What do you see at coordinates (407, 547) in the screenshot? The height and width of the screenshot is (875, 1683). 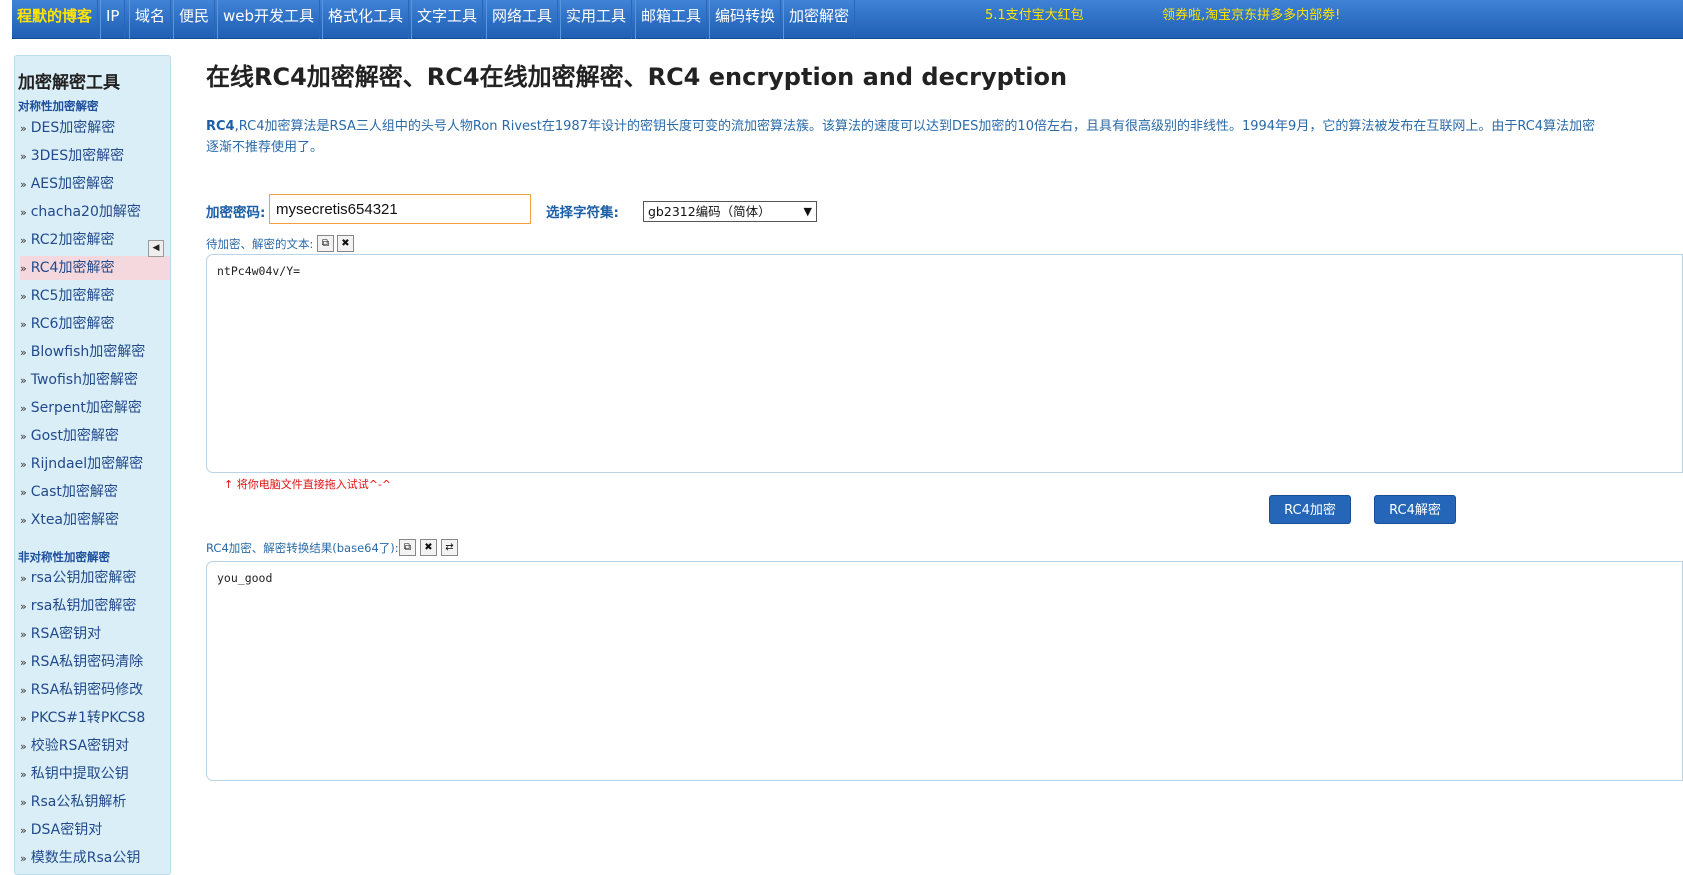 I see `copy-result-button: ⧉` at bounding box center [407, 547].